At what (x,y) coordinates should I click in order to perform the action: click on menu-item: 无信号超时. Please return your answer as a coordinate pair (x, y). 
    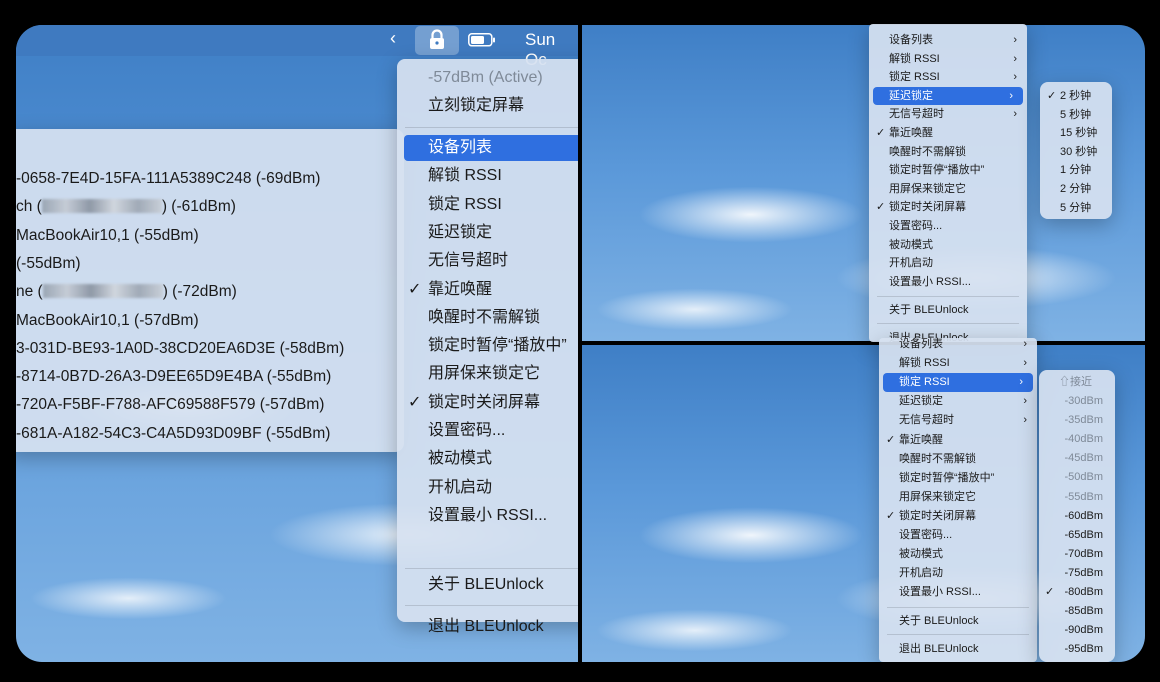
    Looking at the image, I should click on (487, 261).